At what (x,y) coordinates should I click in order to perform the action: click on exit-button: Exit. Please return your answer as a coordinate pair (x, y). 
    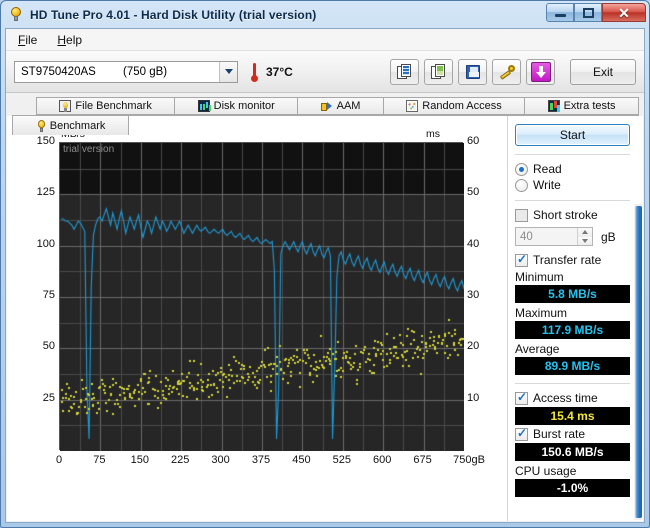
    Looking at the image, I should click on (603, 71).